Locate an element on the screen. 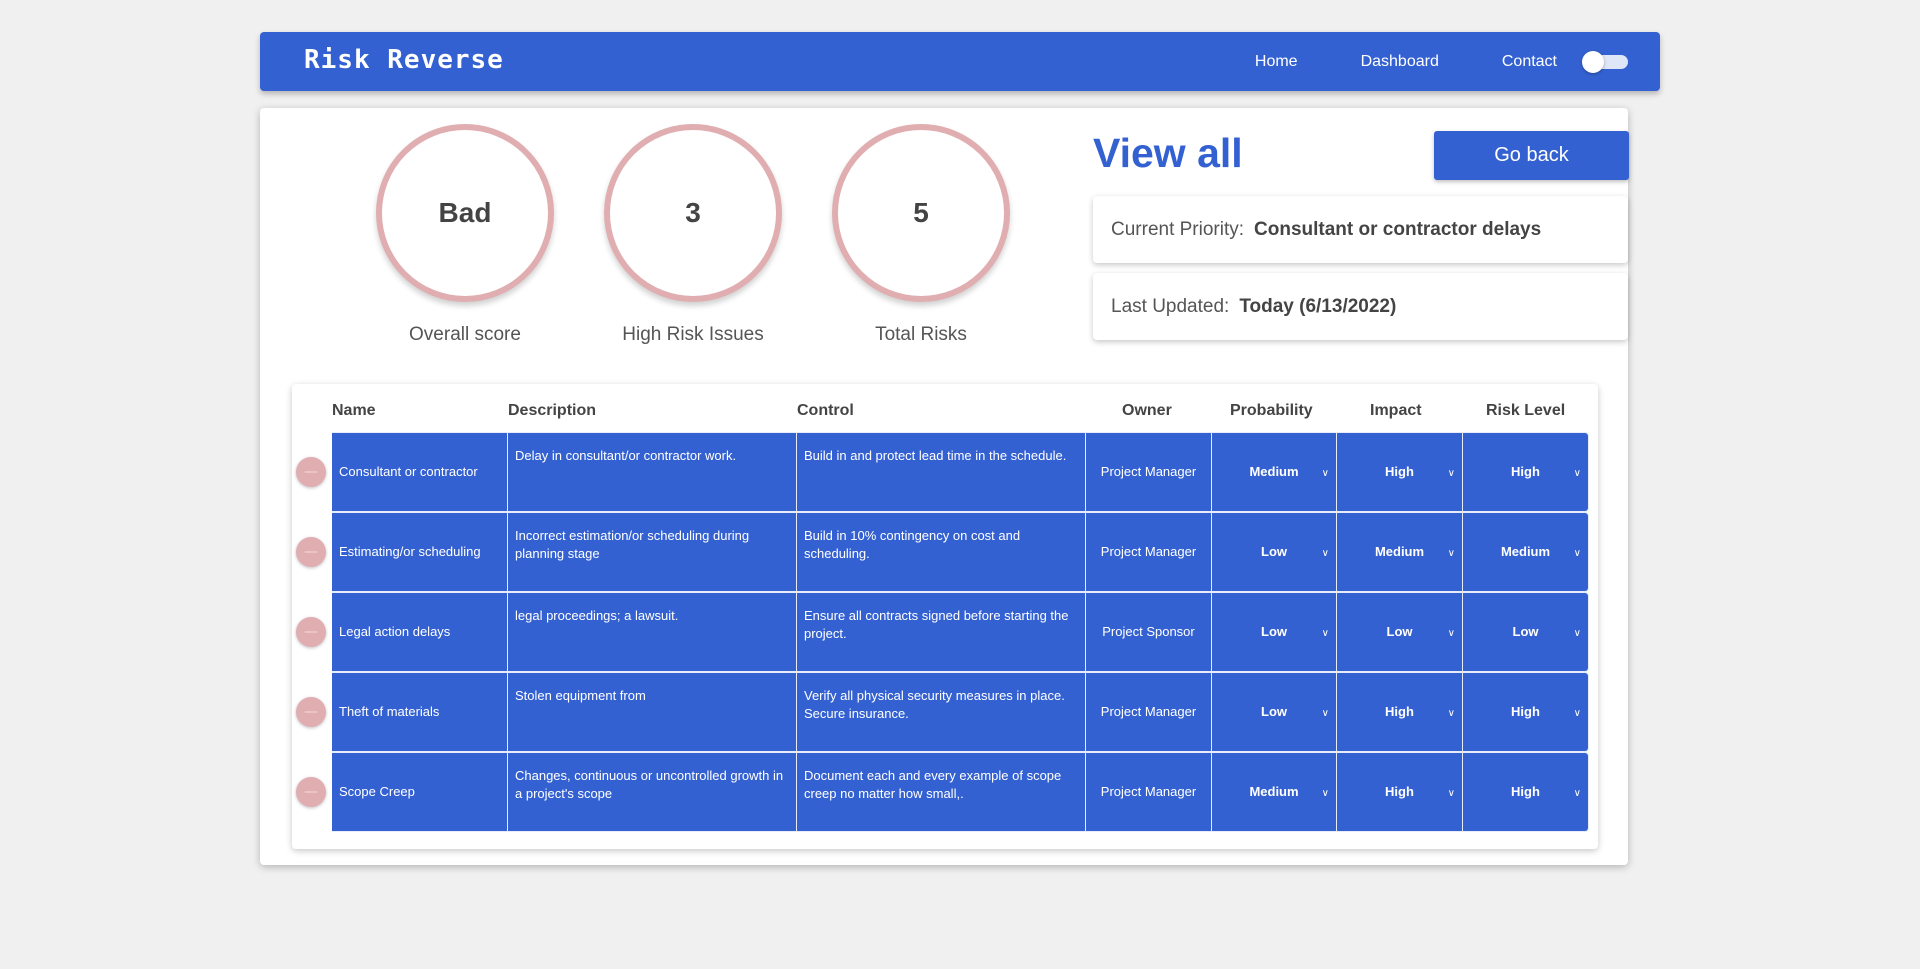  total-risks-stat: 5 Total Risks is located at coordinates (921, 235).